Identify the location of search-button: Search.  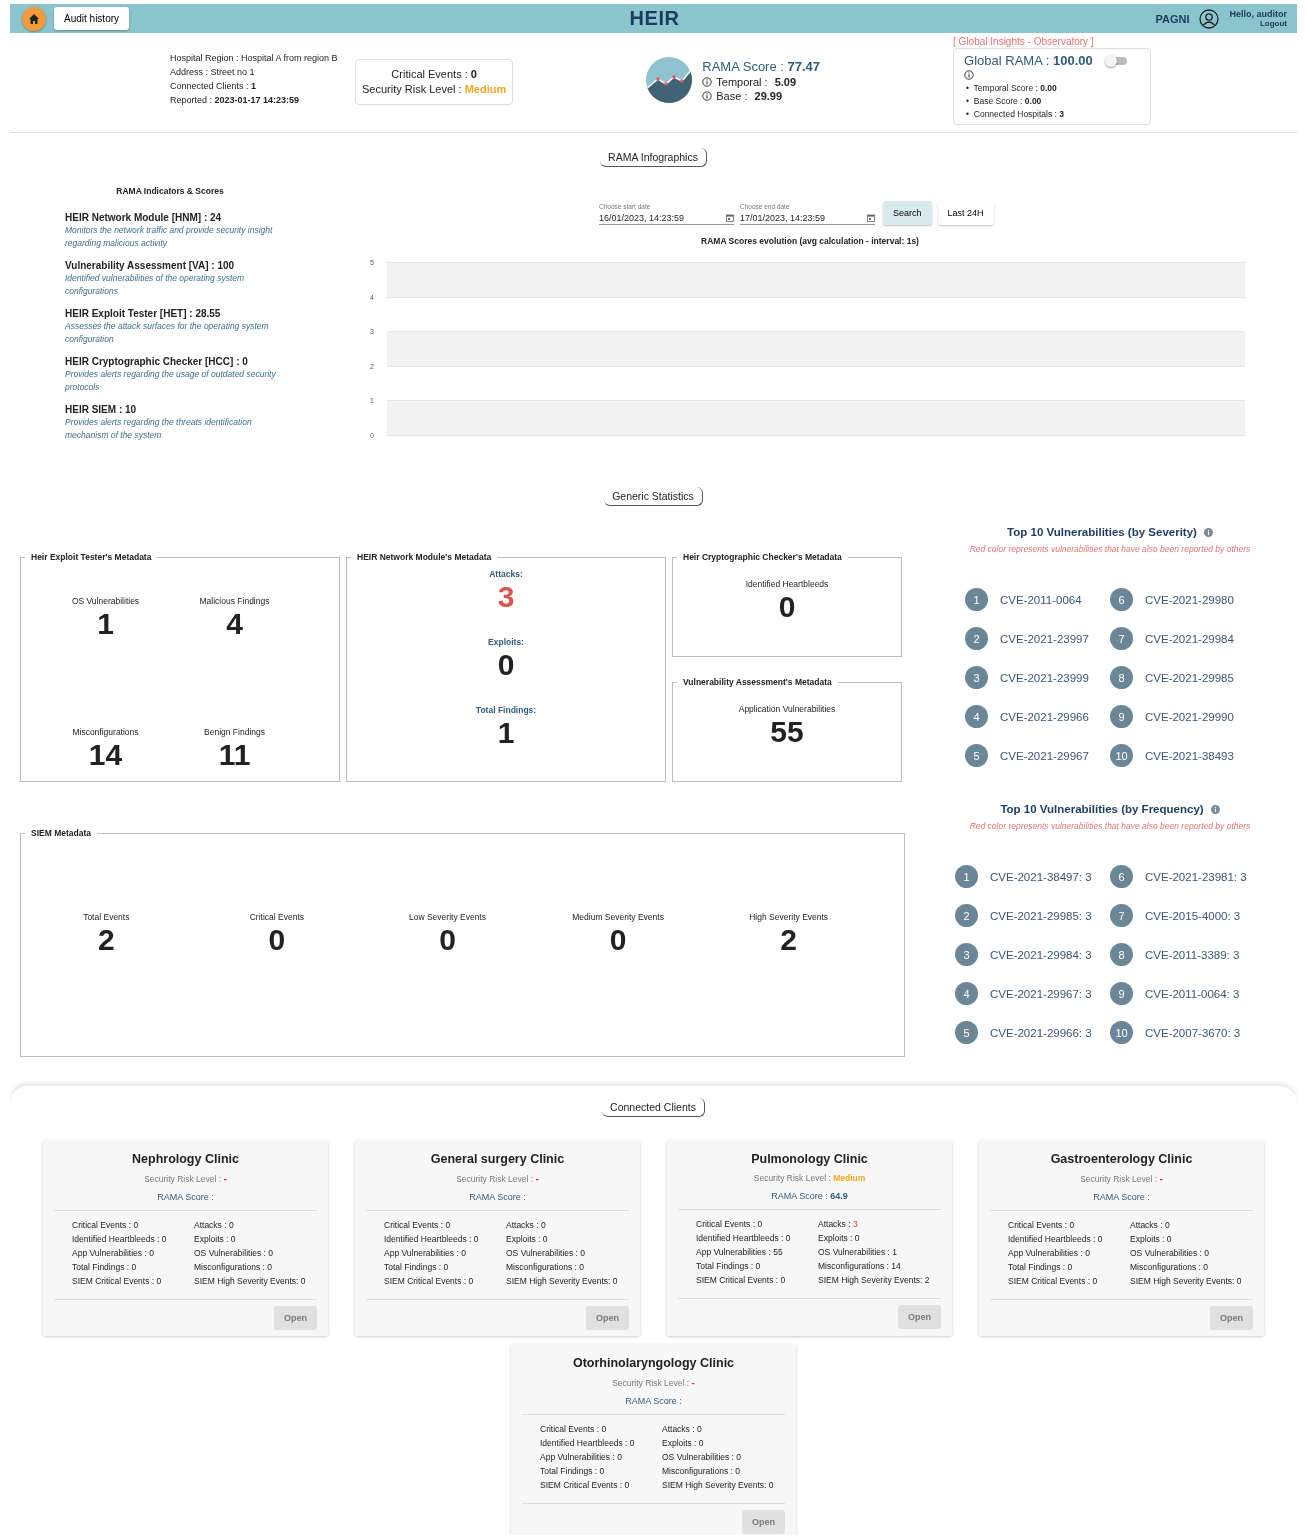
(907, 213).